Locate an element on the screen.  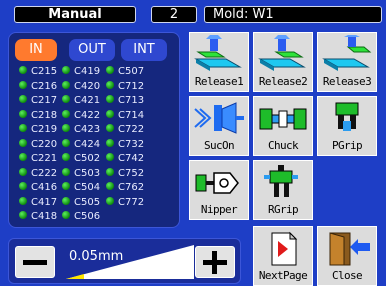
nextpage-button: NextPage is located at coordinates (283, 256).